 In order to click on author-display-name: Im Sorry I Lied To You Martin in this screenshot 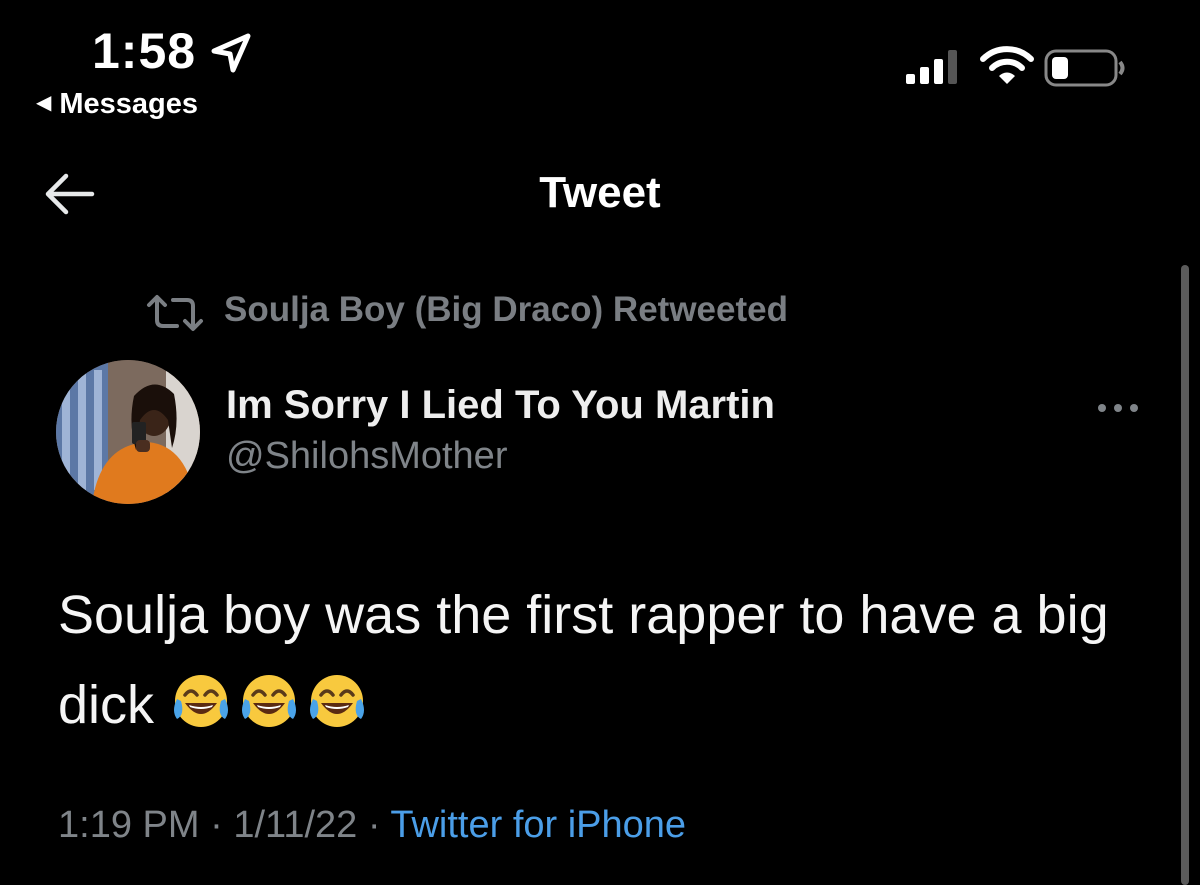, I will do `click(500, 405)`.